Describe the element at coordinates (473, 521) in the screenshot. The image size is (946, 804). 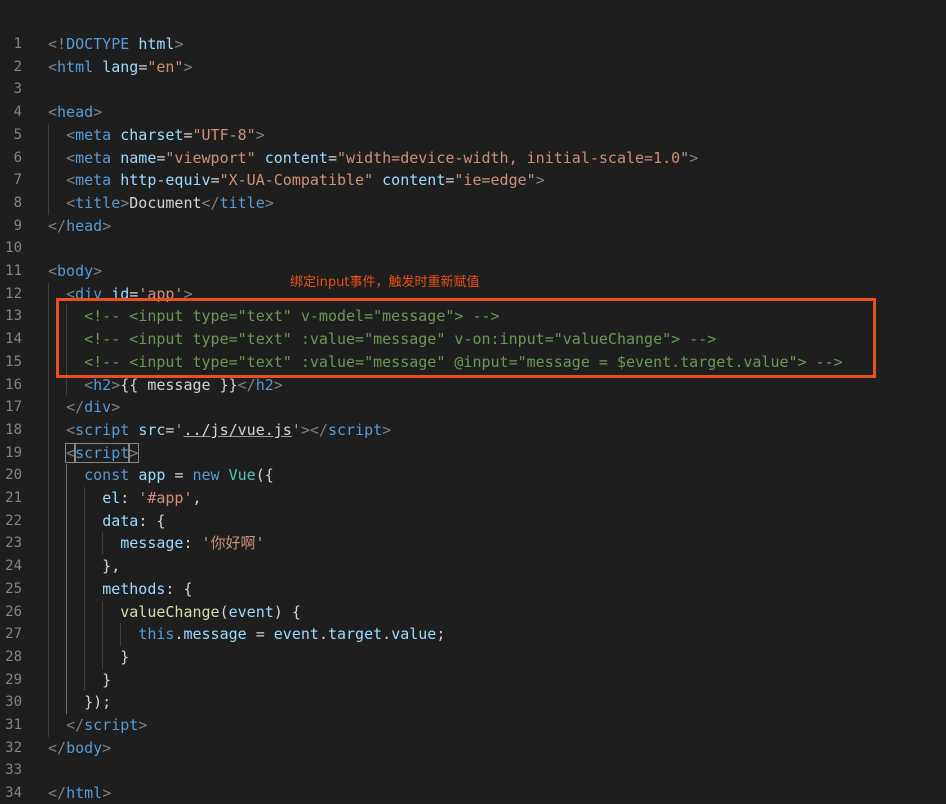
I see `code-line: data: {` at that location.